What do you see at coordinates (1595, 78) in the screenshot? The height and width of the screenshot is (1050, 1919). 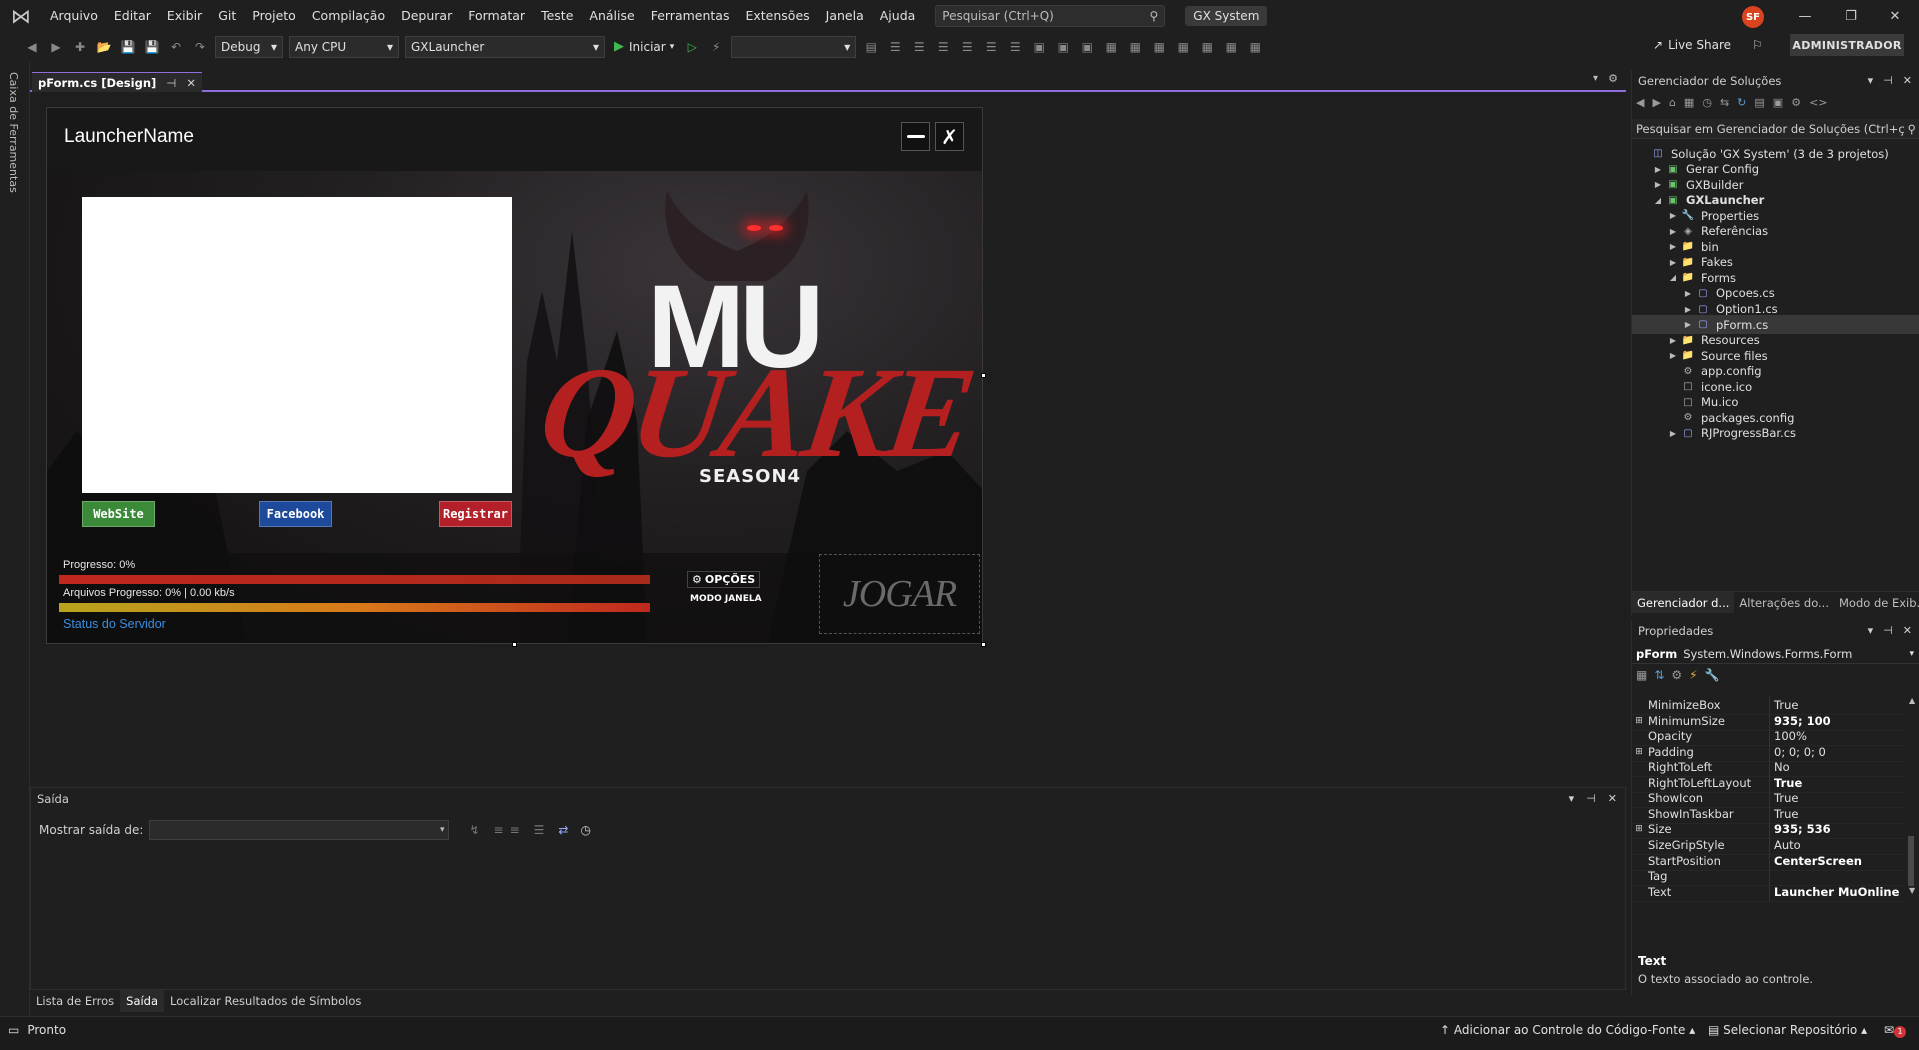 I see `tab-dropdown-icon: ▾` at bounding box center [1595, 78].